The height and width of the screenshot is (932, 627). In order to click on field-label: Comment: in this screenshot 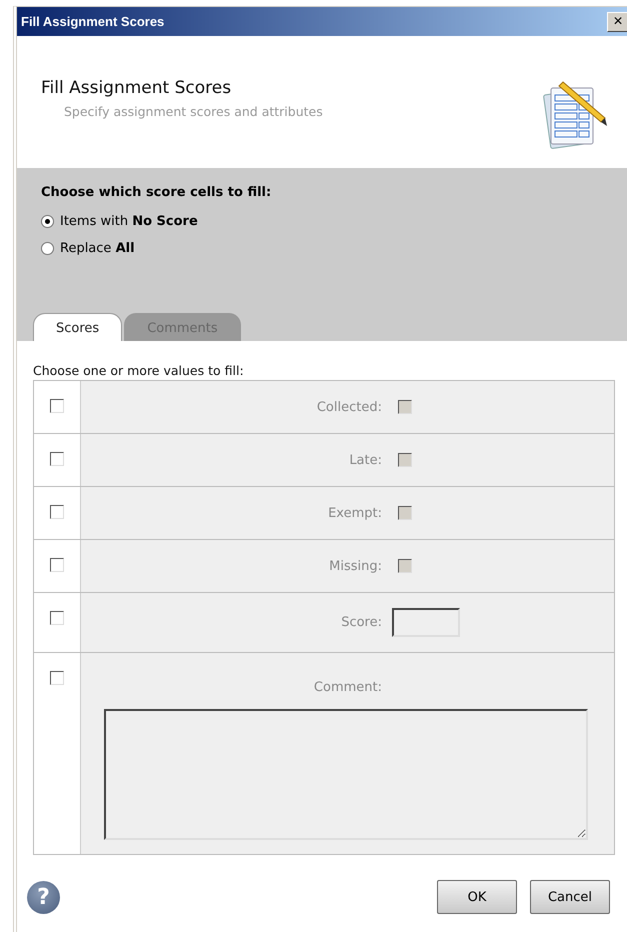, I will do `click(347, 687)`.